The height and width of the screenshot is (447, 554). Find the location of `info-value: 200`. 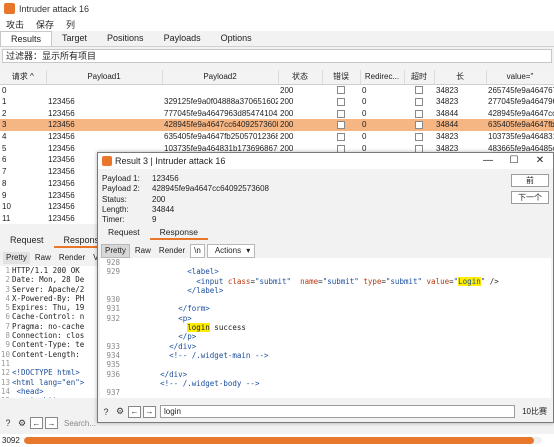

info-value: 200 is located at coordinates (159, 199).